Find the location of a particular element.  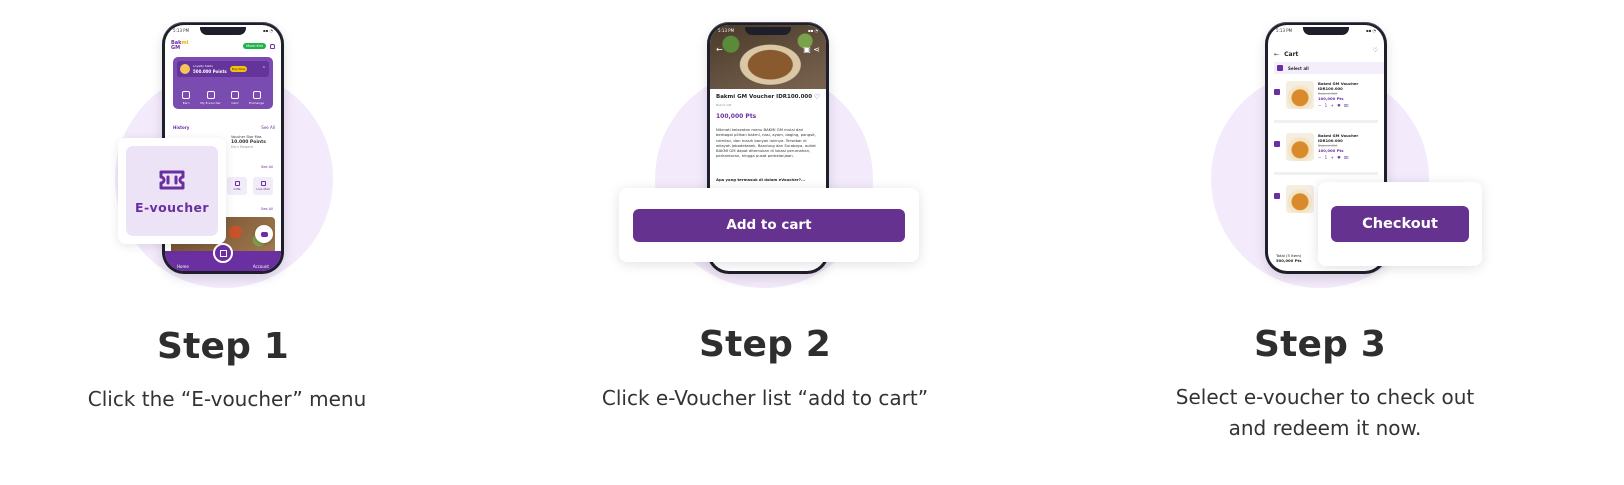

step-3-title: Step 3 is located at coordinates (1320, 344).